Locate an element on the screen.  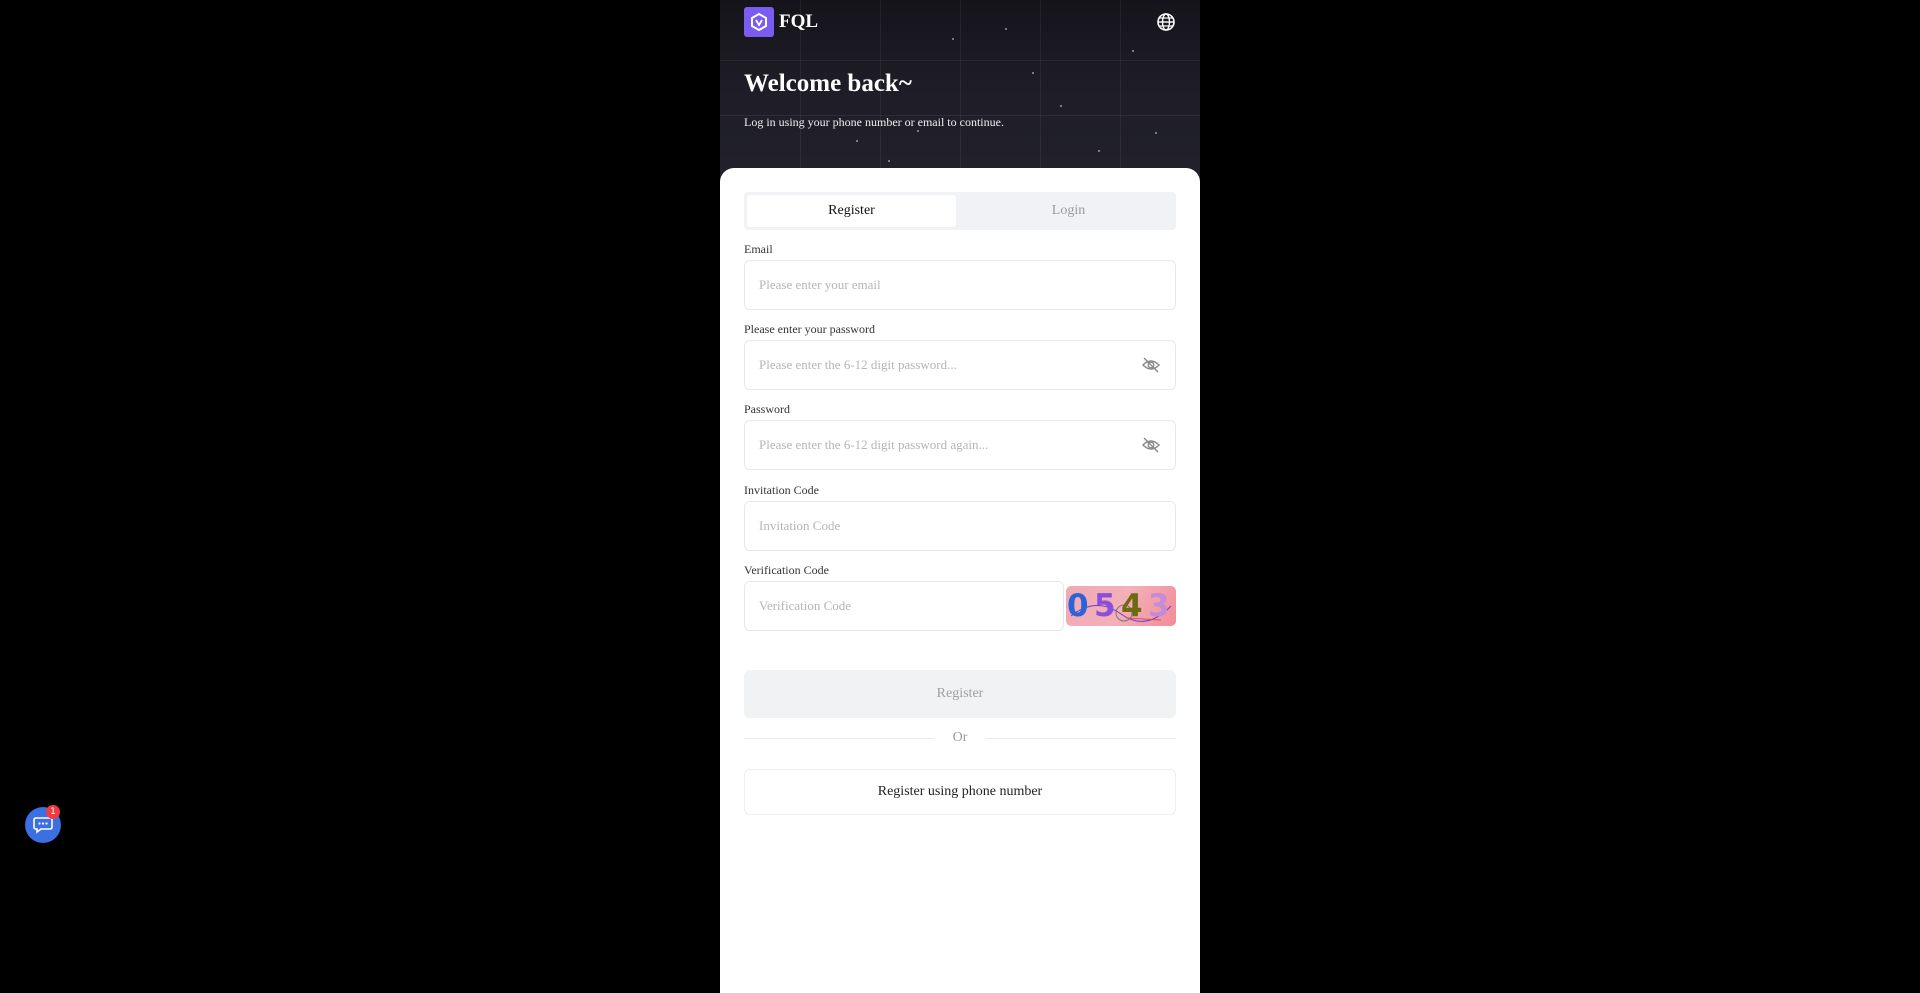
password-field-box is located at coordinates (960, 365).